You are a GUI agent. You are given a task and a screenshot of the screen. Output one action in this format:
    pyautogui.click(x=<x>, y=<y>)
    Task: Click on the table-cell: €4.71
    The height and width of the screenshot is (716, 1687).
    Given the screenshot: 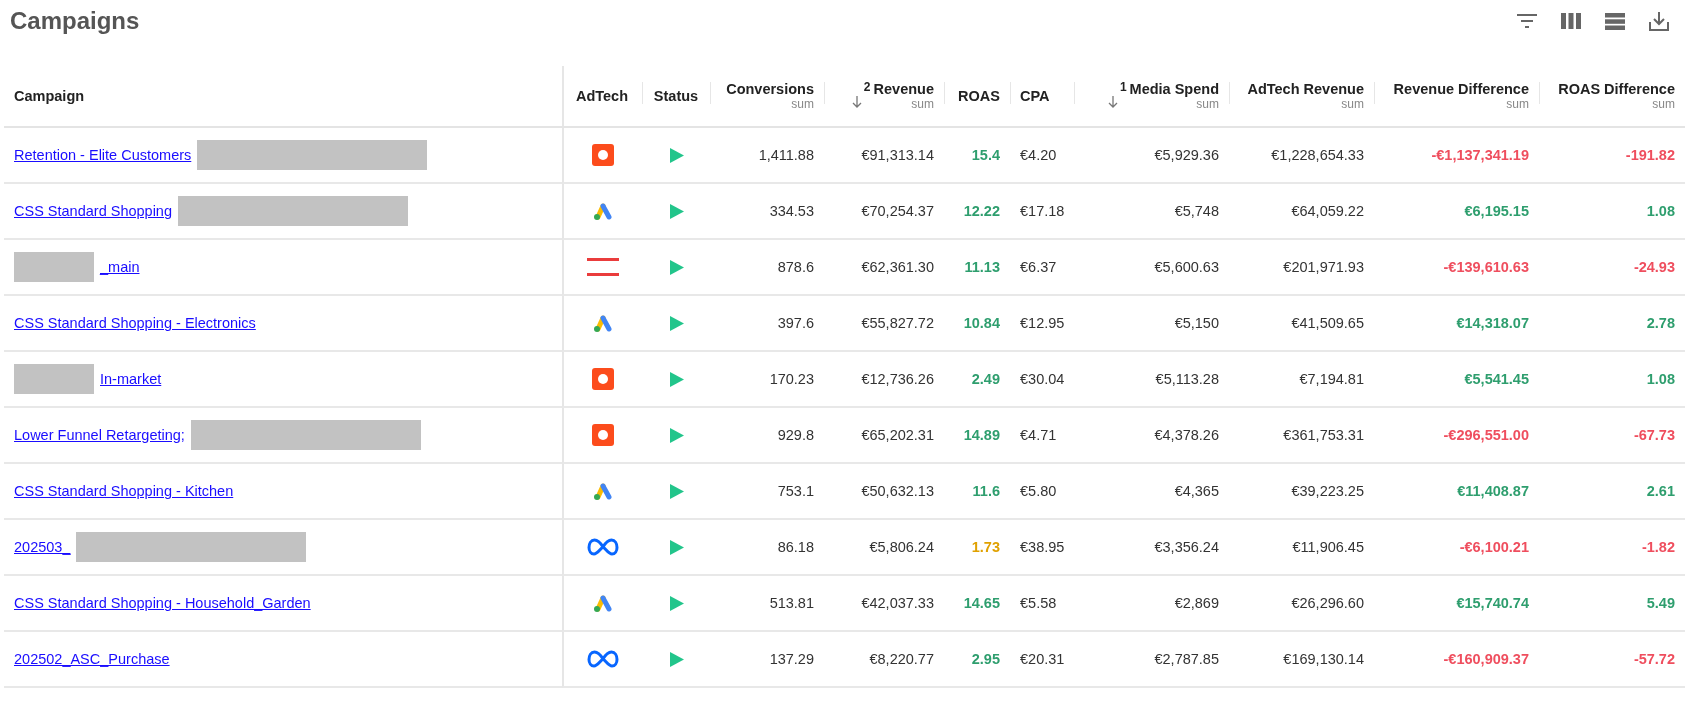 What is the action you would take?
    pyautogui.click(x=1038, y=435)
    